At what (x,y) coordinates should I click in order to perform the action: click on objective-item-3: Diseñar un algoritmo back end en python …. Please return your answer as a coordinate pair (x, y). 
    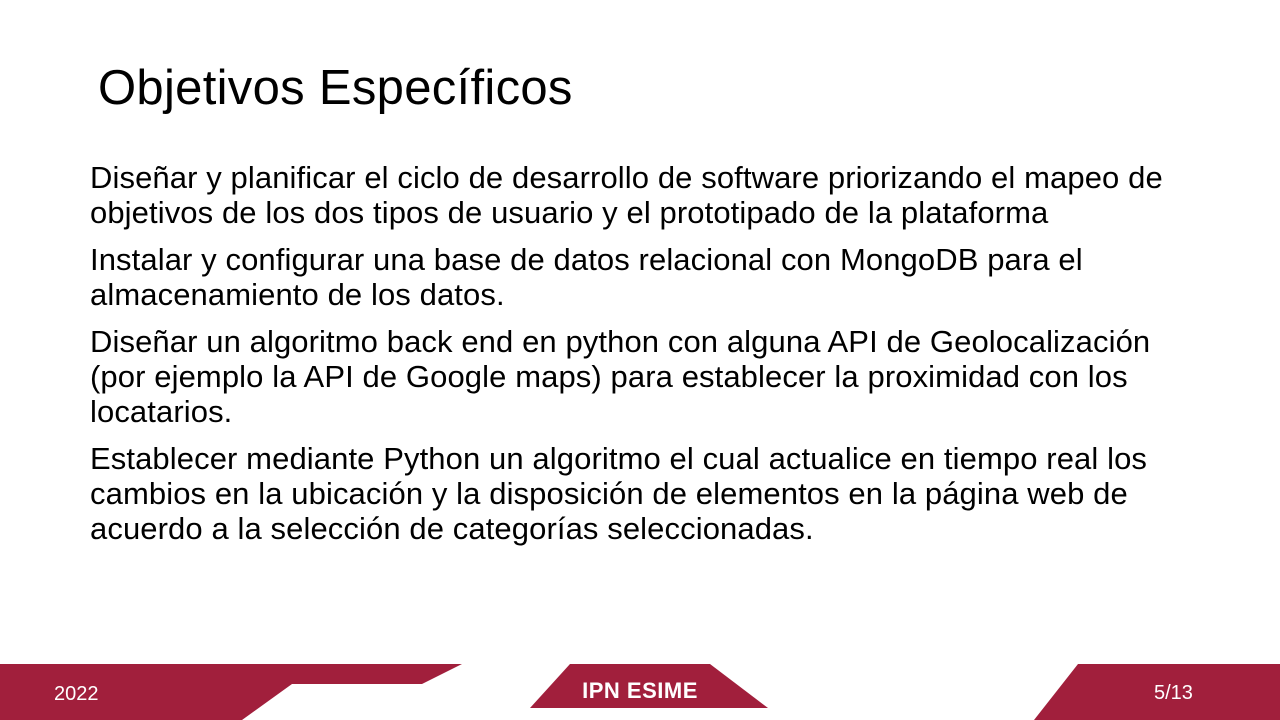
    Looking at the image, I should click on (620, 376).